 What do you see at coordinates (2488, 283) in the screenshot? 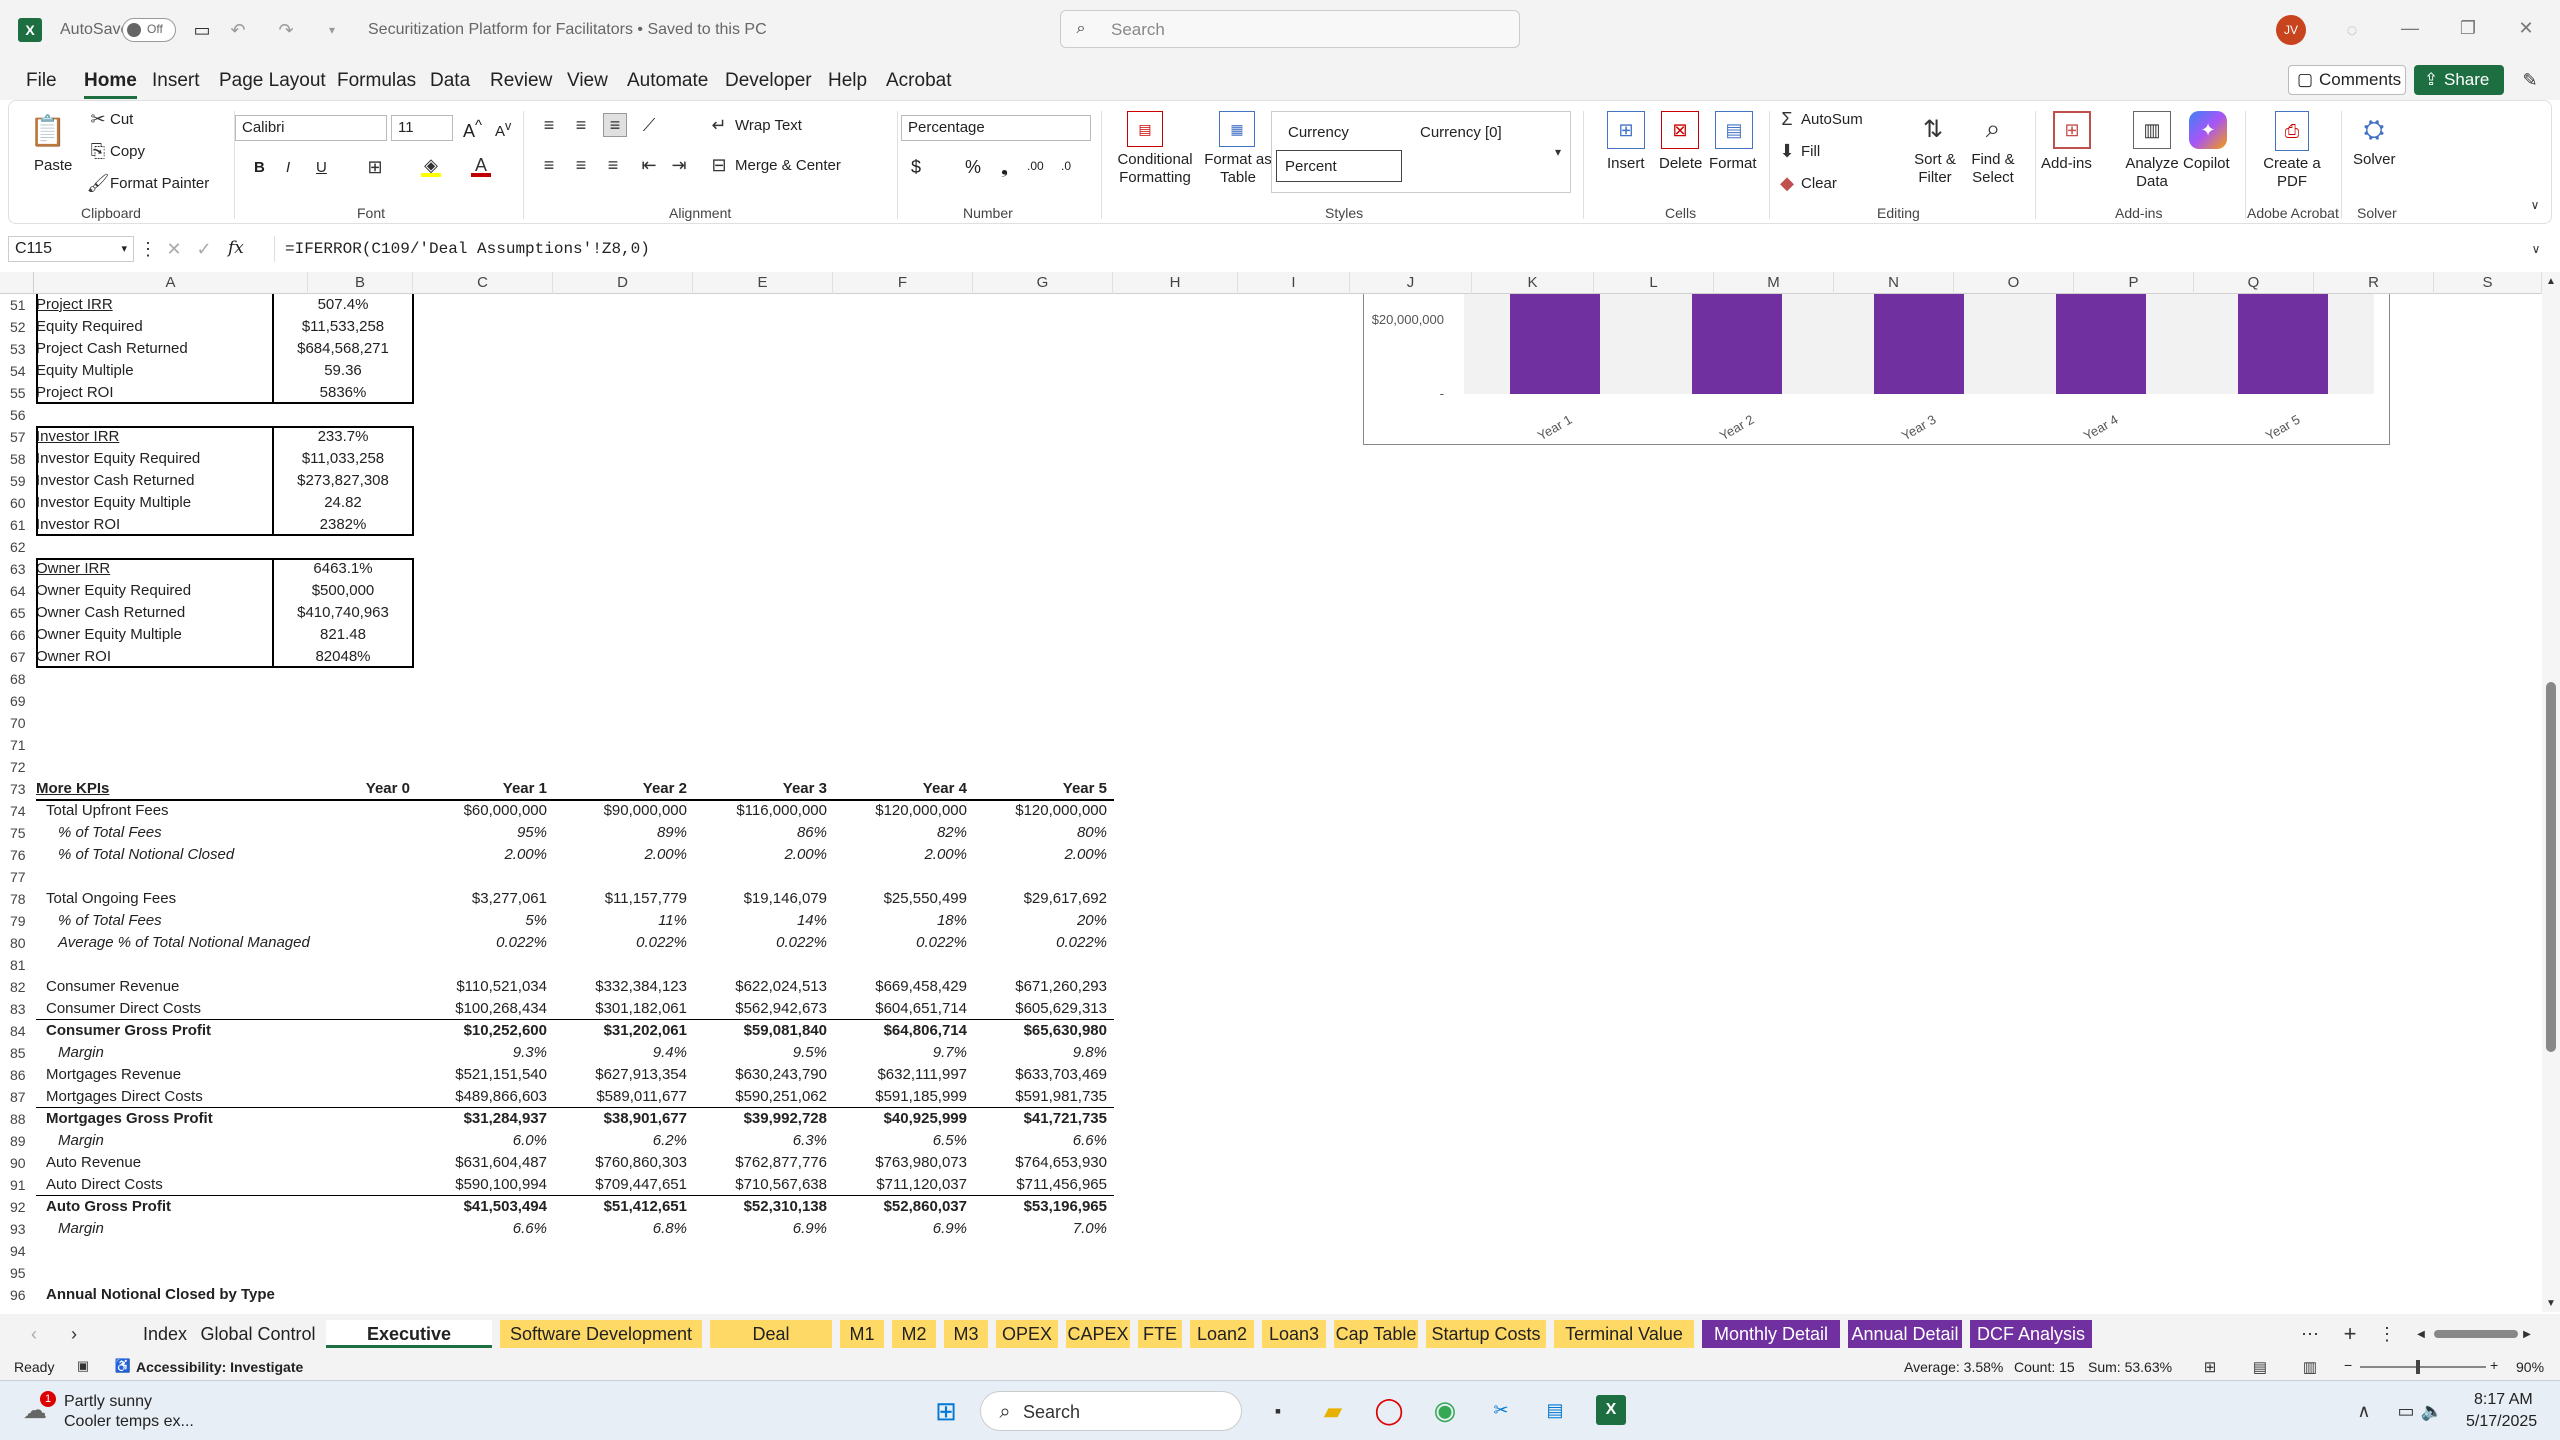
I see `column-header: S` at bounding box center [2488, 283].